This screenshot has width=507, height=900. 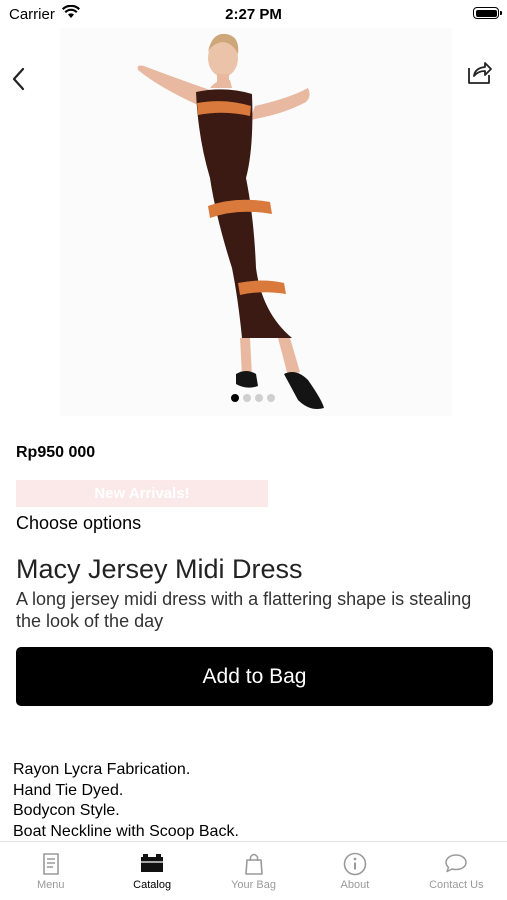 I want to click on tab-catalog: Catalog, so click(x=151, y=871).